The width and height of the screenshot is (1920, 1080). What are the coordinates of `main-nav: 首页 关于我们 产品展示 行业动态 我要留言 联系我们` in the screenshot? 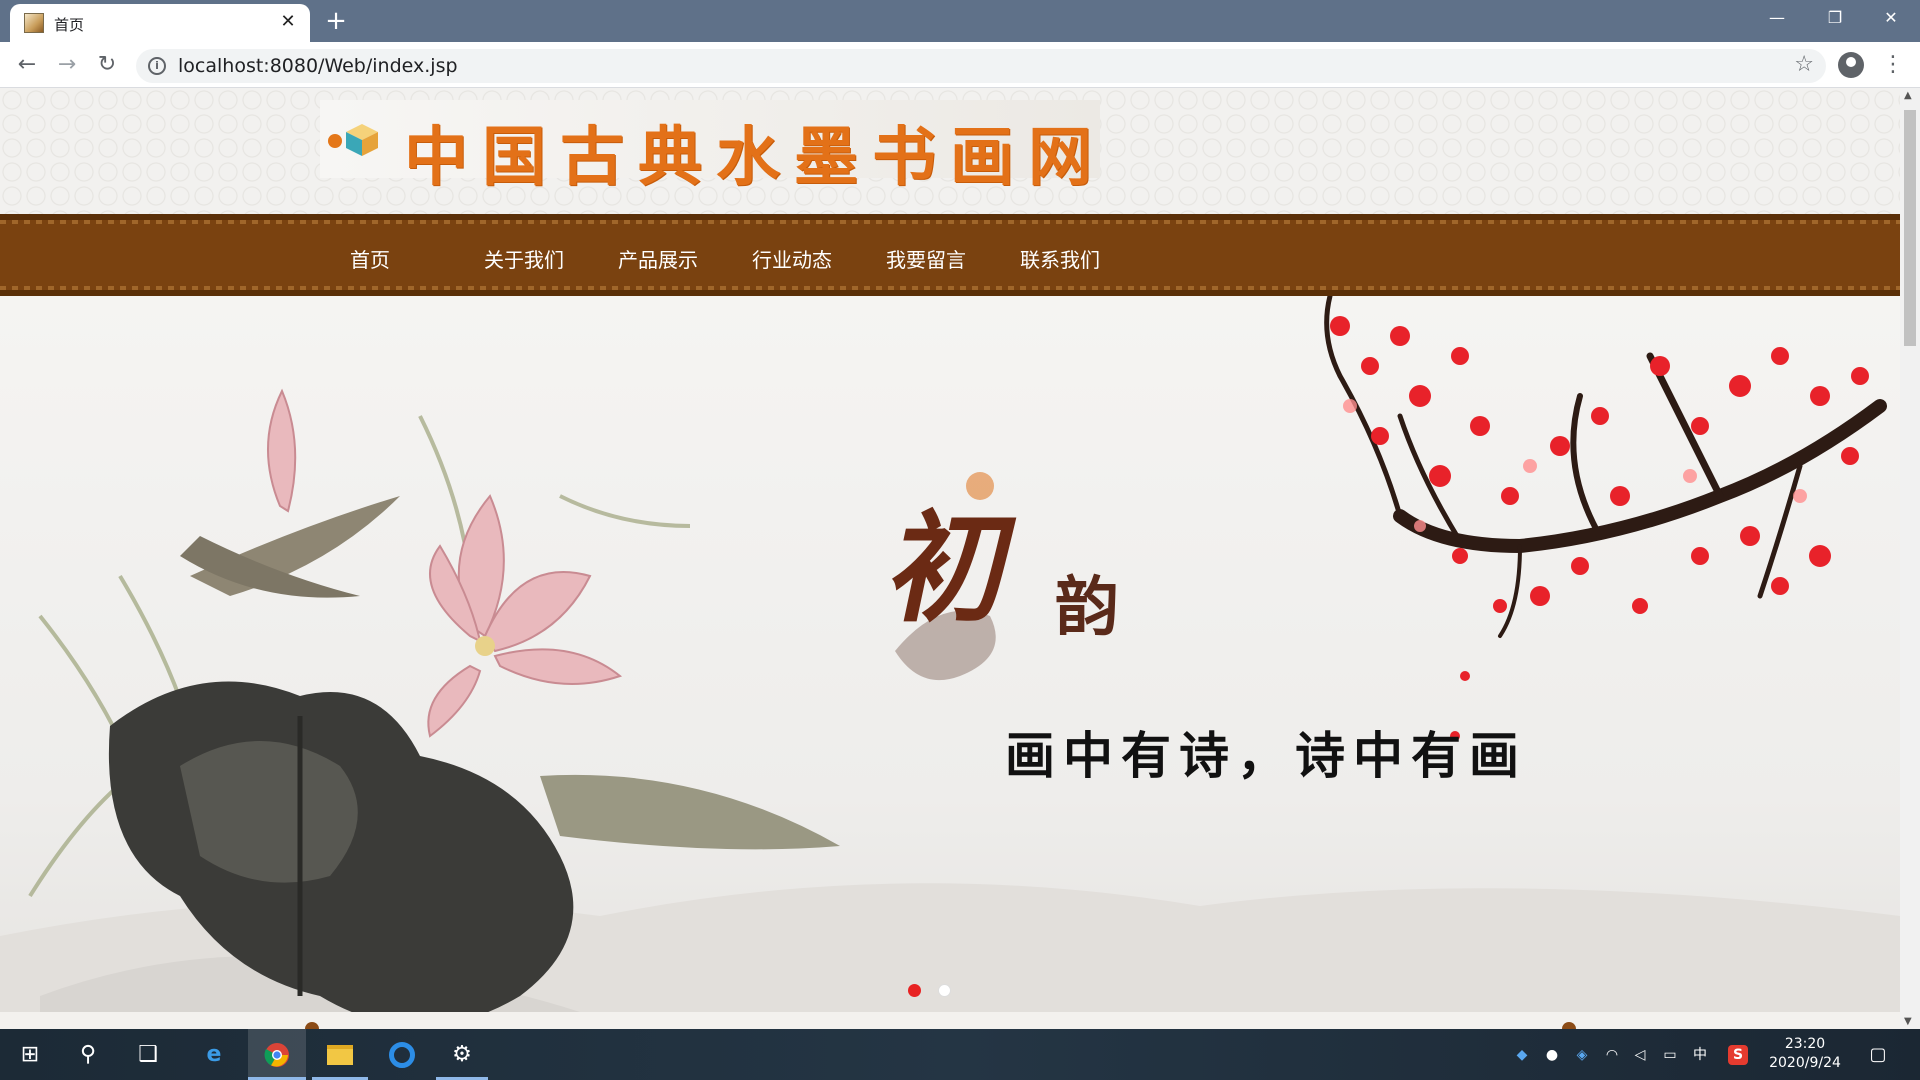 It's located at (950, 255).